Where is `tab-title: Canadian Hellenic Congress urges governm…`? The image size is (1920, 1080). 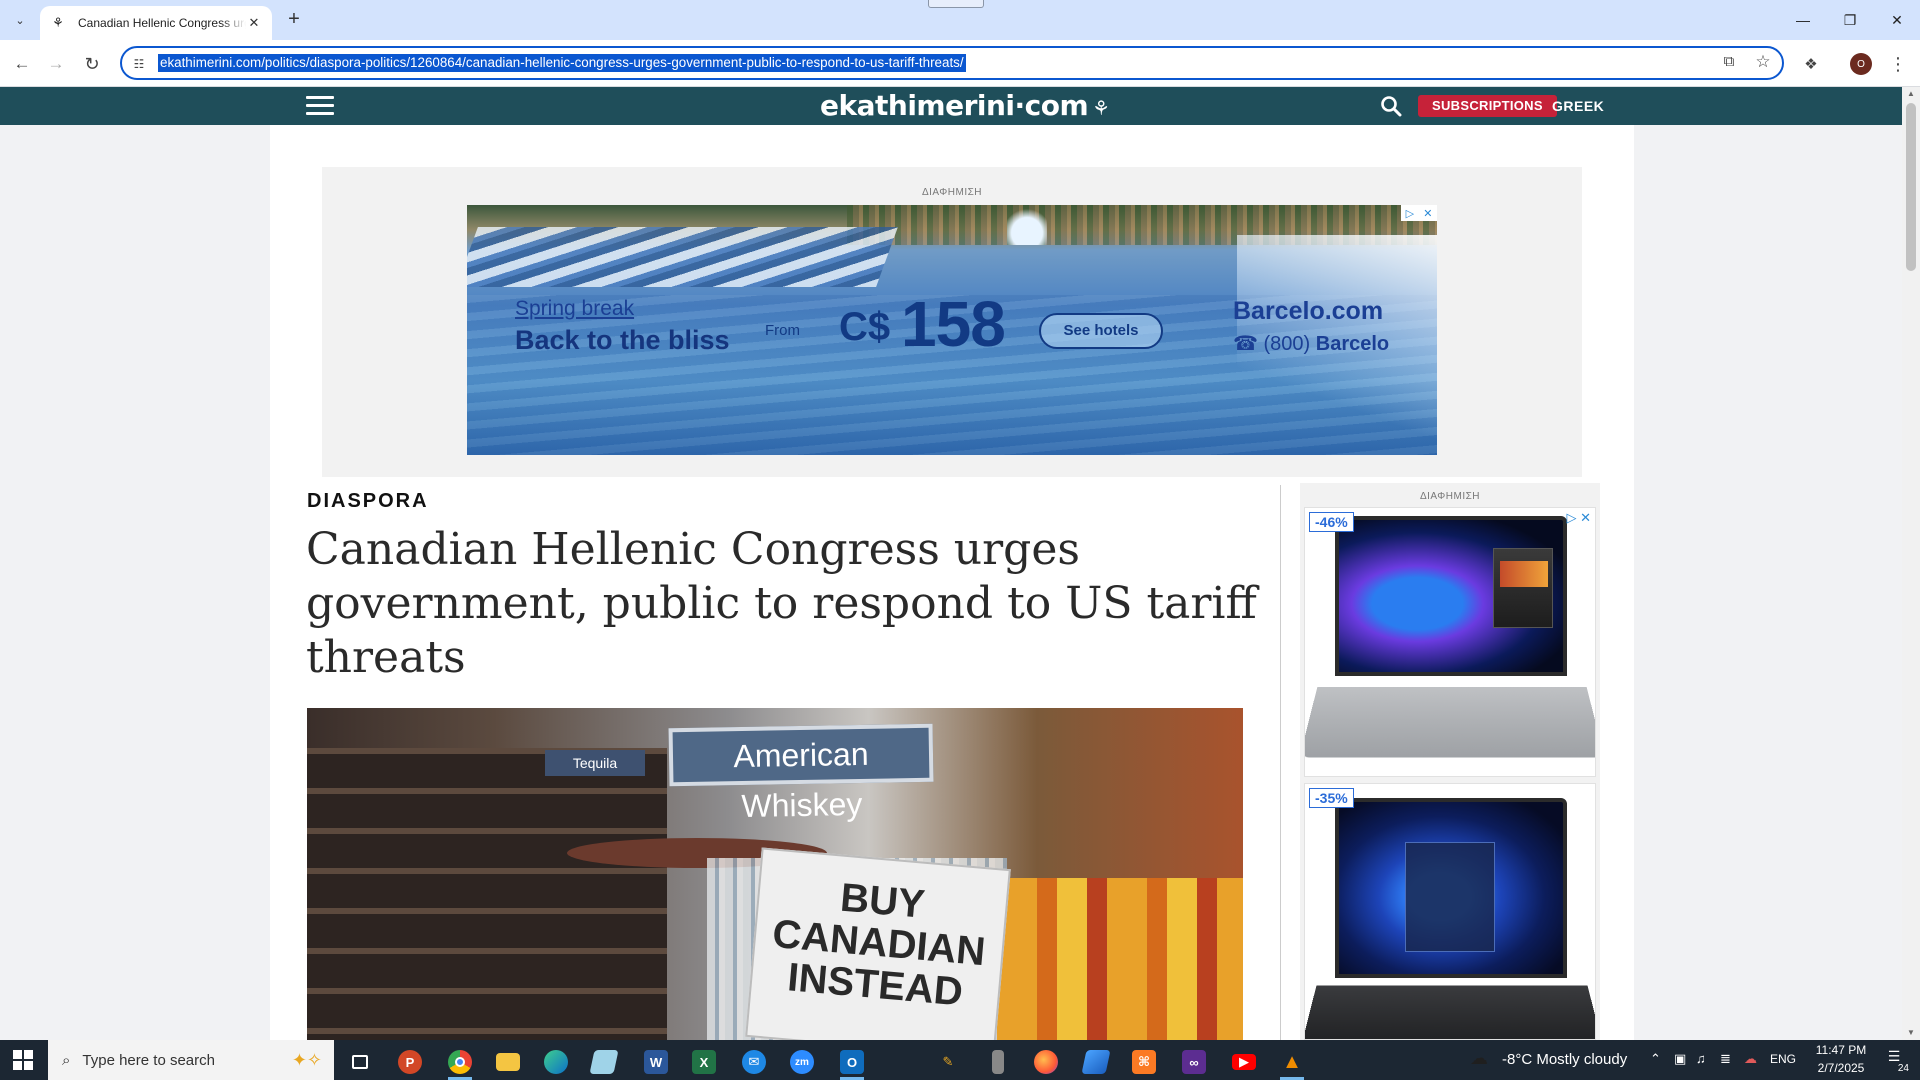
tab-title: Canadian Hellenic Congress urges governm… is located at coordinates (162, 23).